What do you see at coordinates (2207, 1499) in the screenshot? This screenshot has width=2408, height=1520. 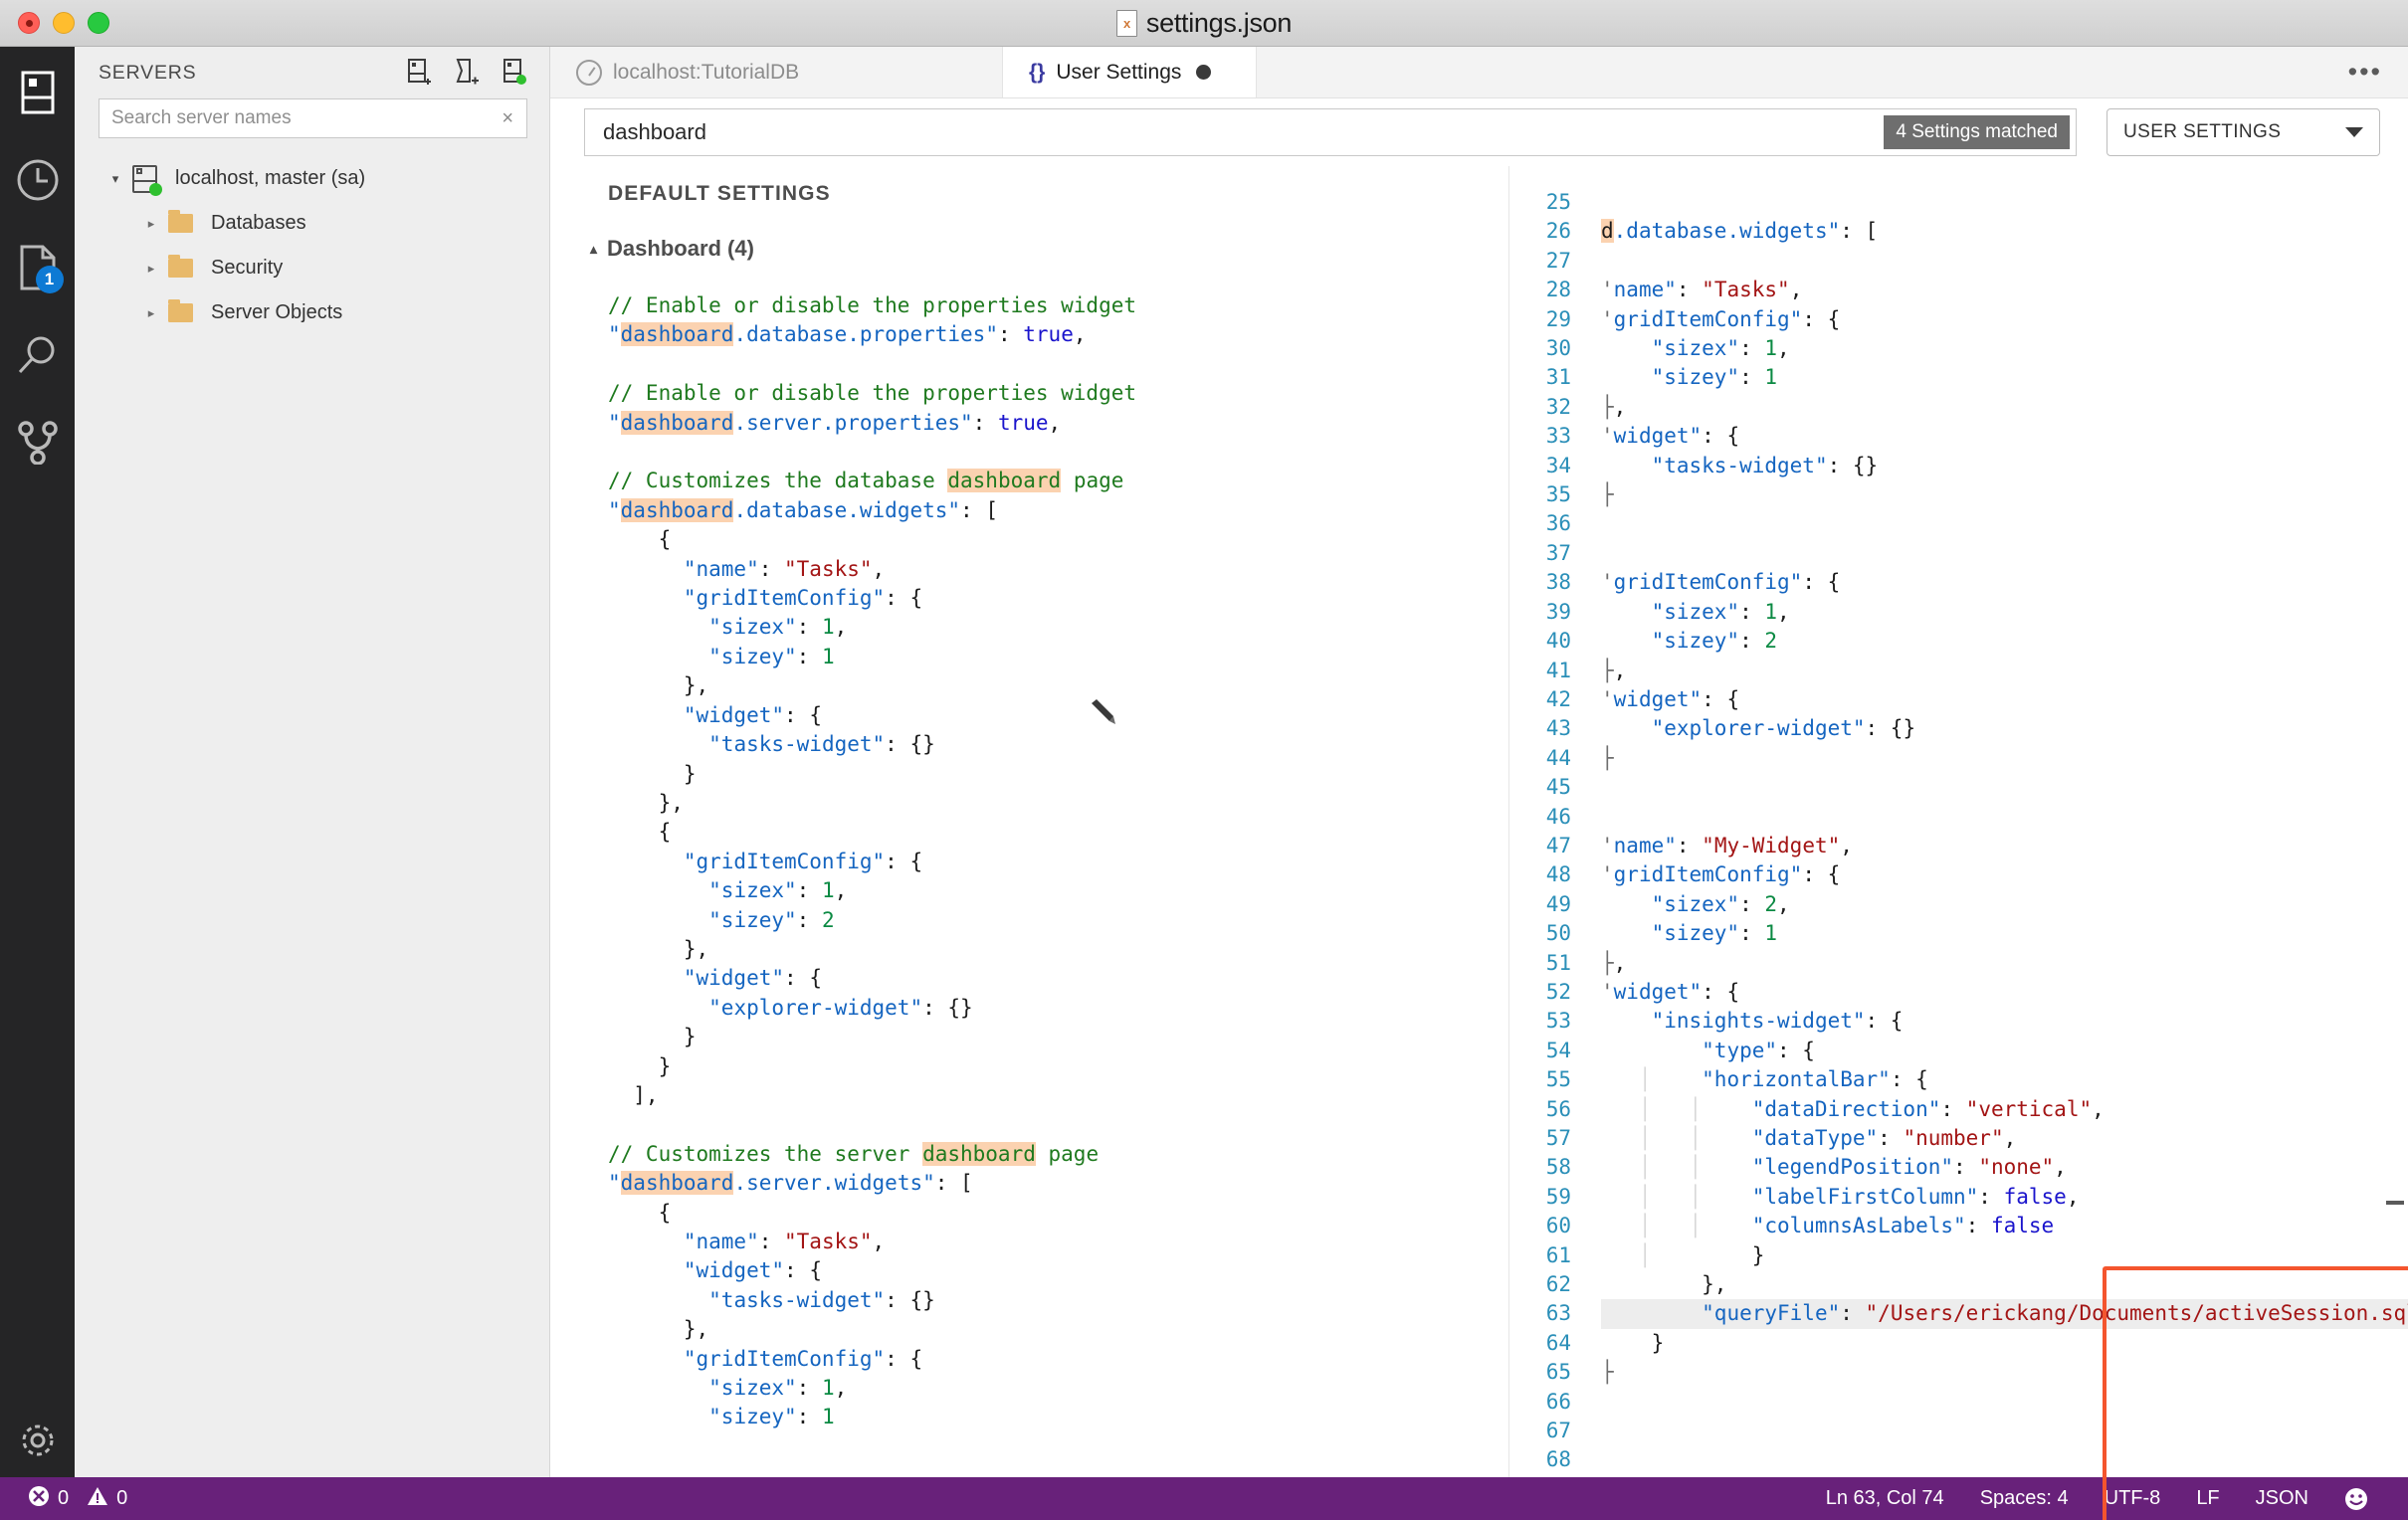 I see `status-eol: LF` at bounding box center [2207, 1499].